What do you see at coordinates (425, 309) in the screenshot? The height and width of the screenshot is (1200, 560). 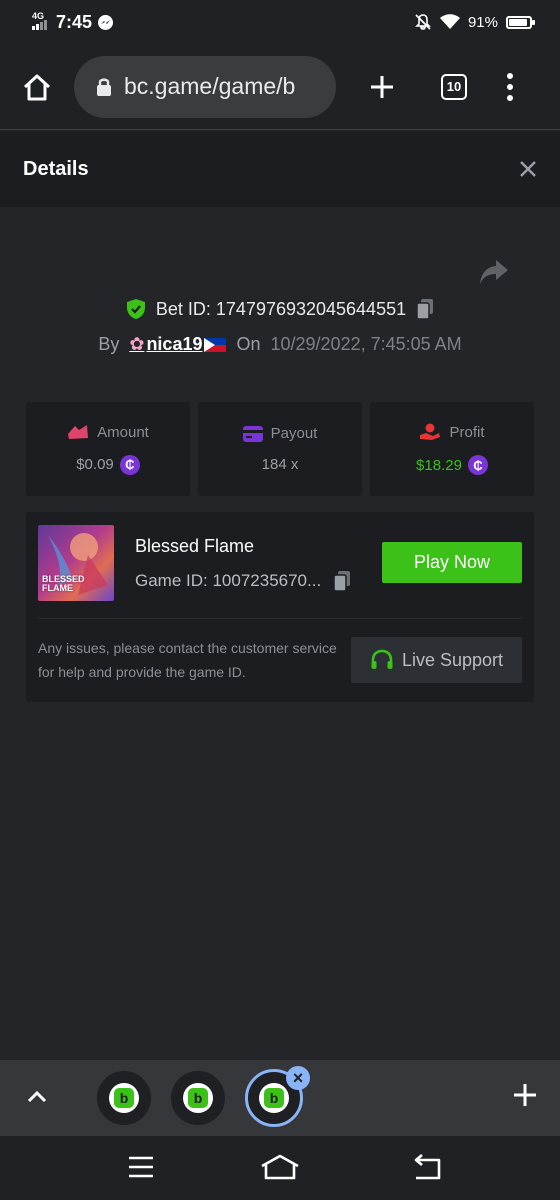 I see `copy-bet-id-icon` at bounding box center [425, 309].